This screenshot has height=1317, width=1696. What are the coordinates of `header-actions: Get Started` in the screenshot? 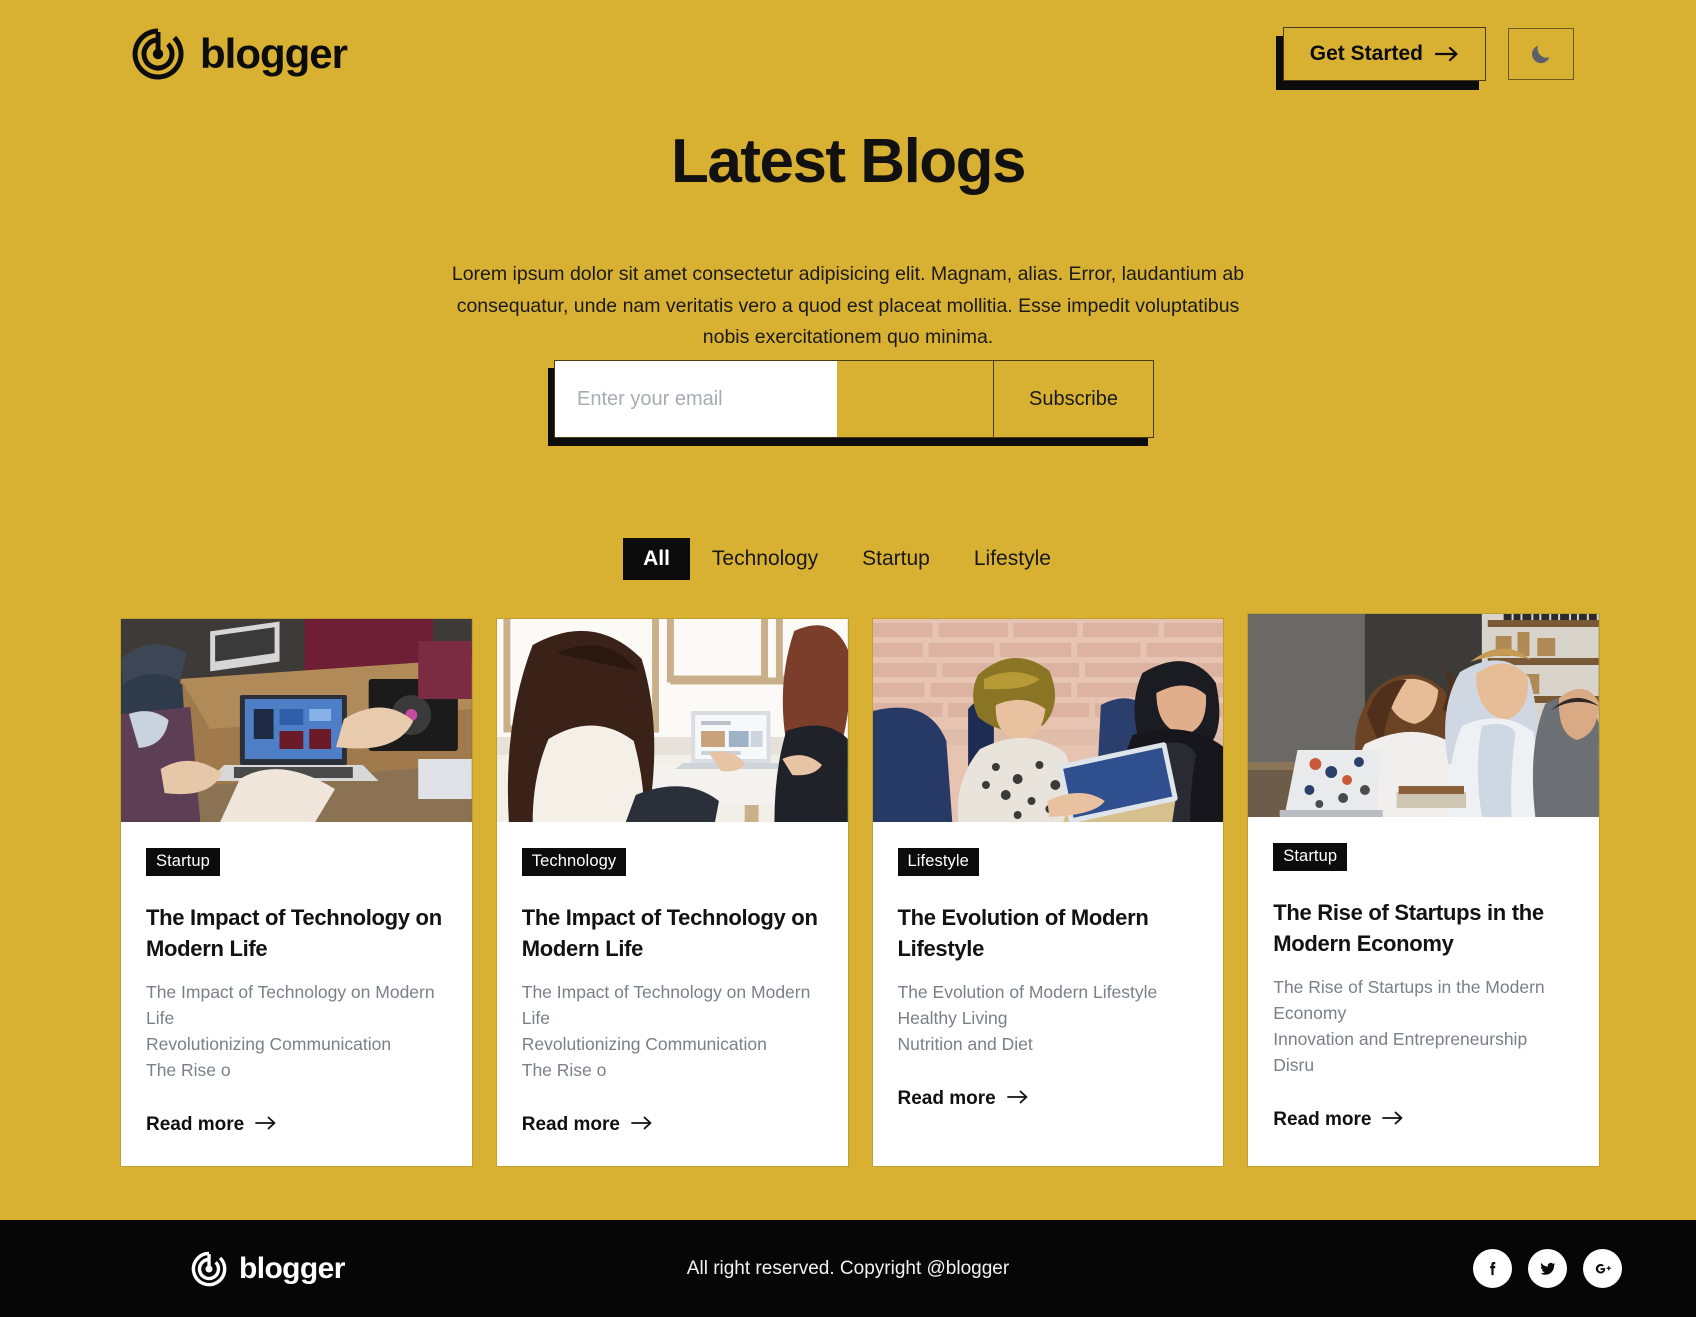 It's located at (1424, 58).